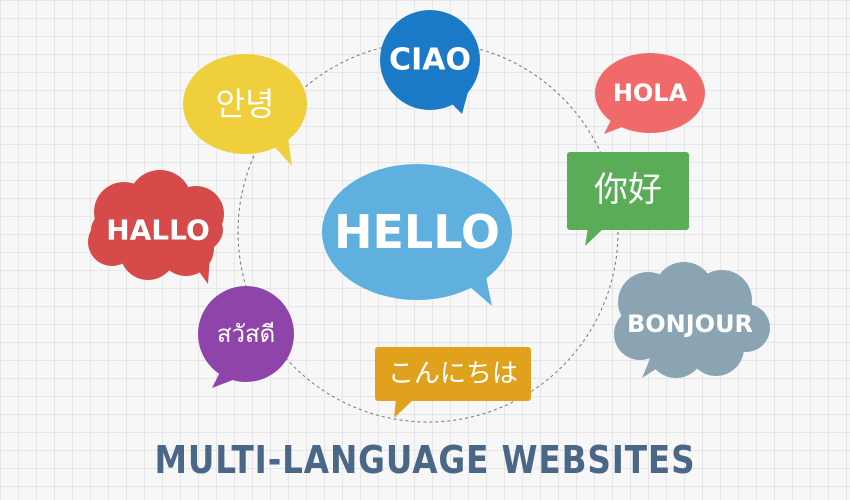 This screenshot has width=850, height=500. What do you see at coordinates (453, 374) in the screenshot?
I see `konnichiwa-text: こんにちは` at bounding box center [453, 374].